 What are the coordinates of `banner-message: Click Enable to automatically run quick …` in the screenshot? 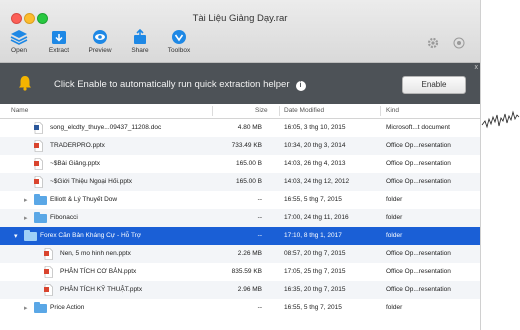 It's located at (180, 85).